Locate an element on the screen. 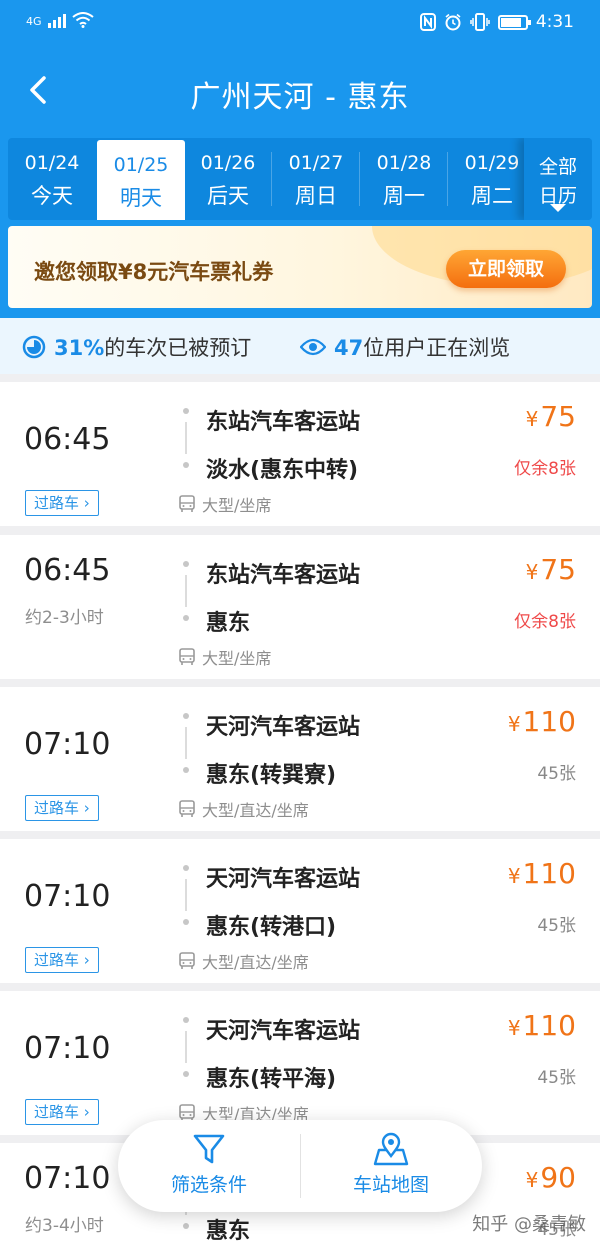 The height and width of the screenshot is (1247, 600). trip-duration: 约2-3小时 is located at coordinates (64, 618).